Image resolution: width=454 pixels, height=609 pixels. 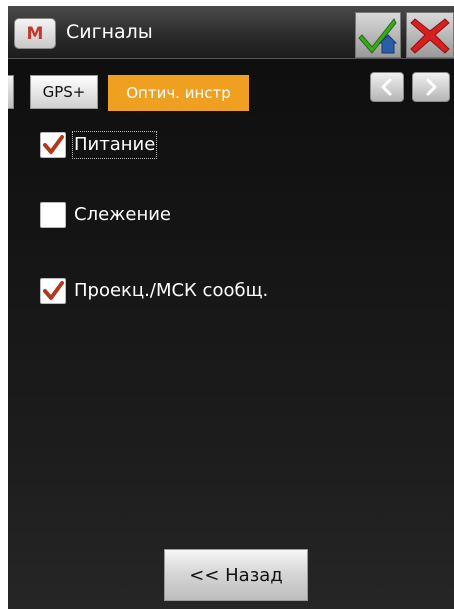 I want to click on app-menu-icon: M, so click(x=35, y=33).